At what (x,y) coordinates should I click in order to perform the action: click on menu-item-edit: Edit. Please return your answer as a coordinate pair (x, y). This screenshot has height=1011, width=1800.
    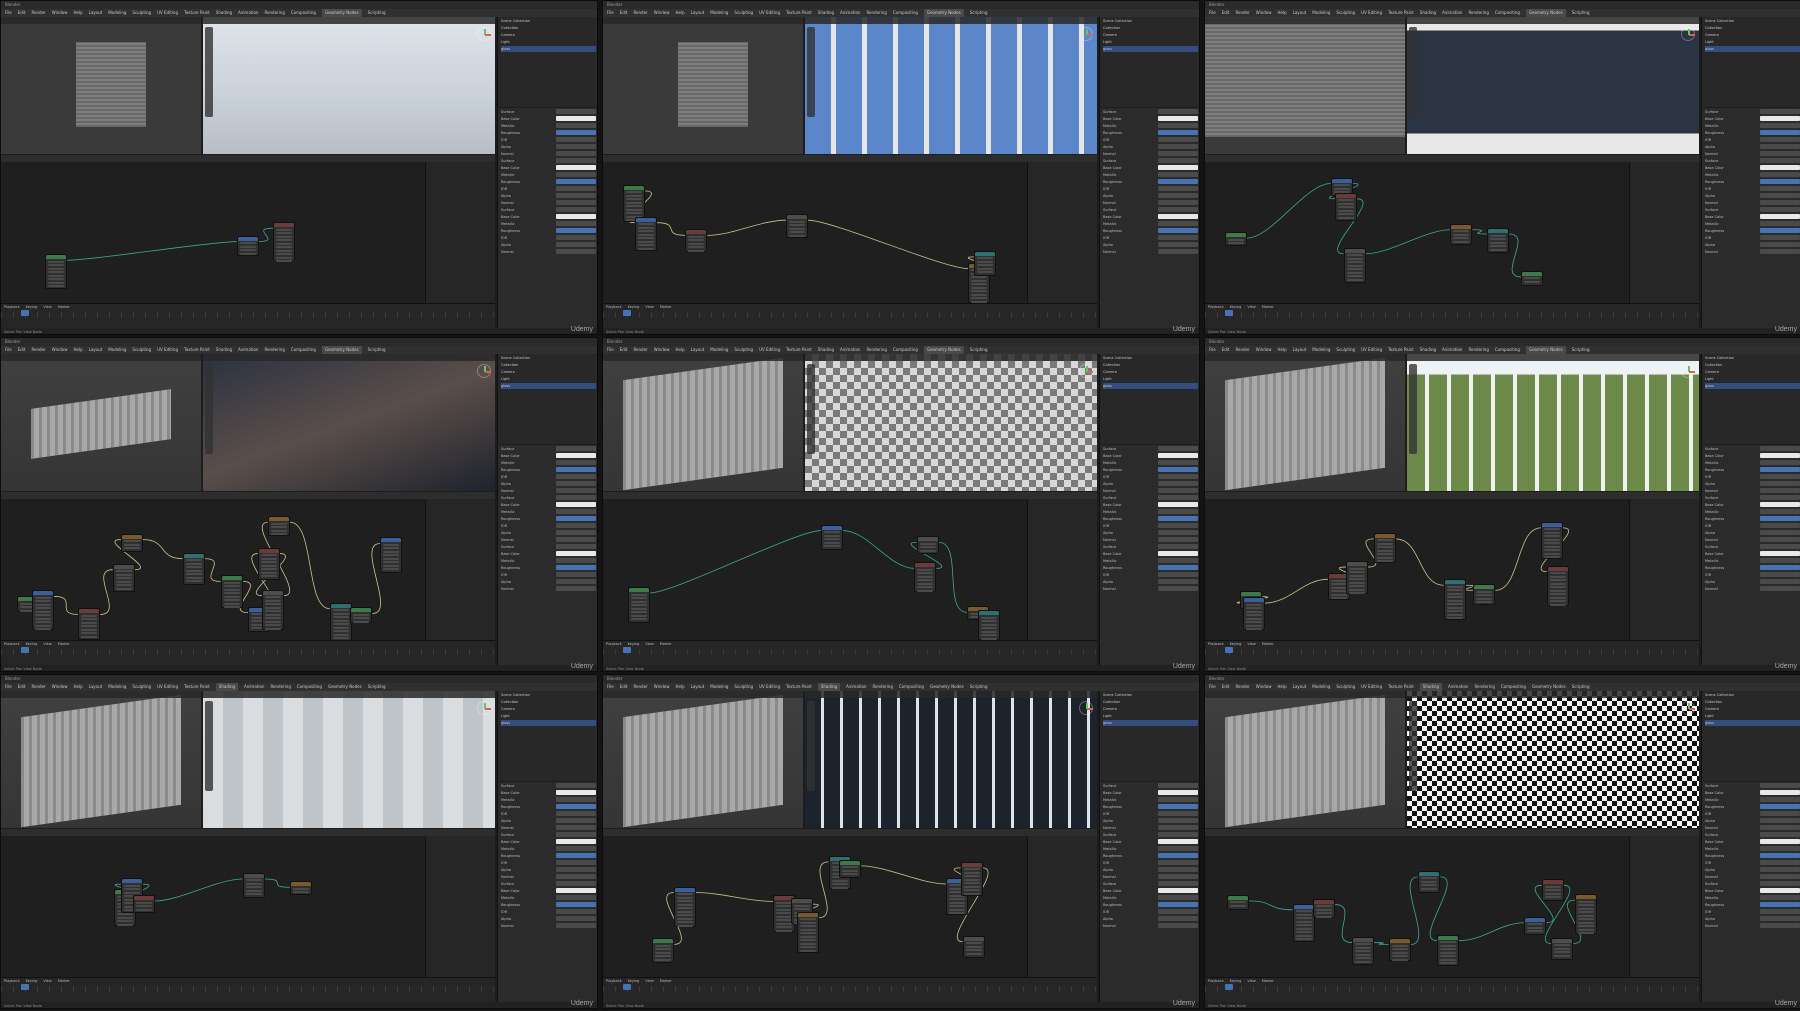
    Looking at the image, I should click on (1226, 13).